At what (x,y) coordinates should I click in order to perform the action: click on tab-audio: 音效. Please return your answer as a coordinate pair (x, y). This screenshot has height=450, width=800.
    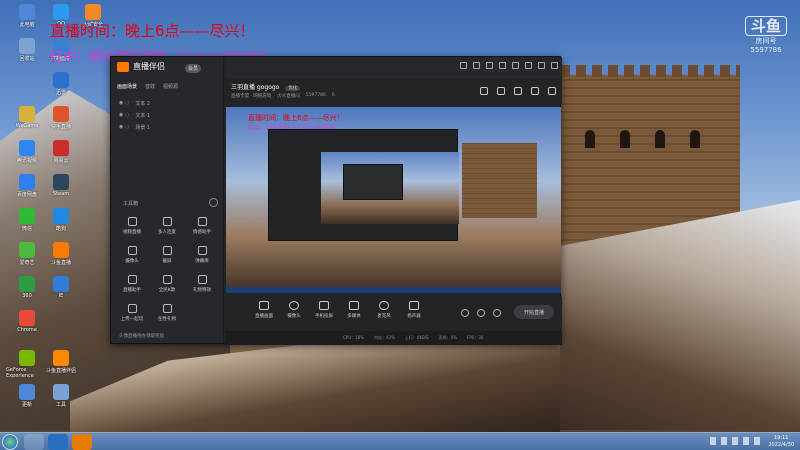
    Looking at the image, I should click on (150, 86).